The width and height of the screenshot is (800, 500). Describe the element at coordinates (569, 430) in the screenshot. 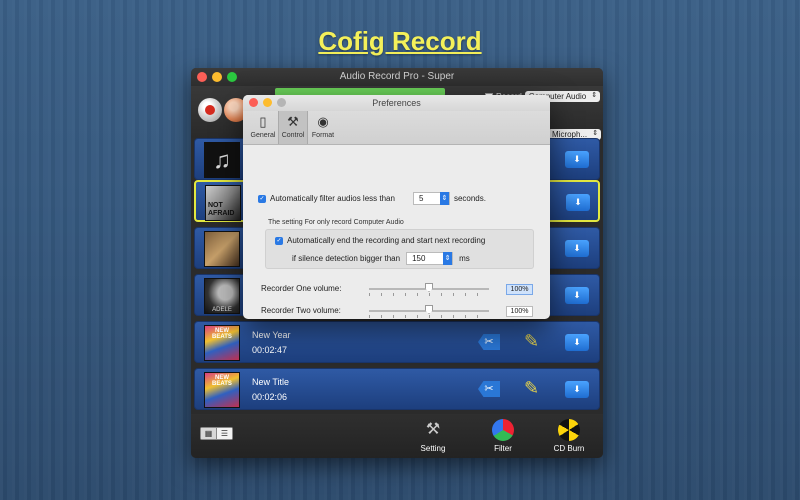

I see `radiation-icon` at that location.